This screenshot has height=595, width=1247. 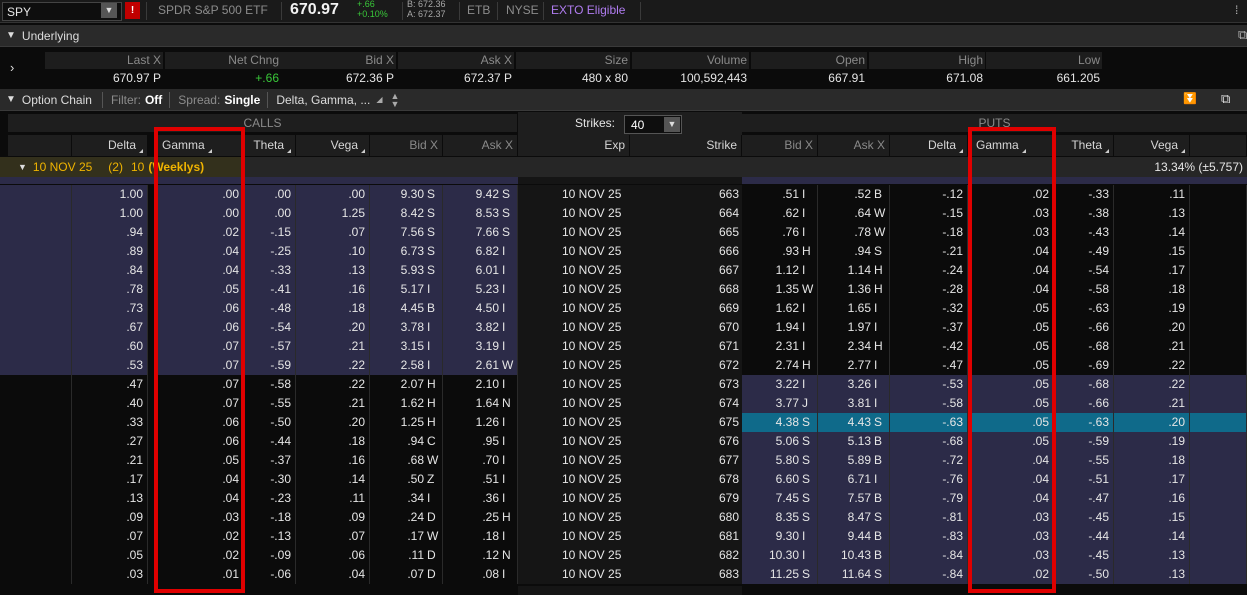 What do you see at coordinates (854, 251) in the screenshot?
I see `put-ask-cell: .94 S` at bounding box center [854, 251].